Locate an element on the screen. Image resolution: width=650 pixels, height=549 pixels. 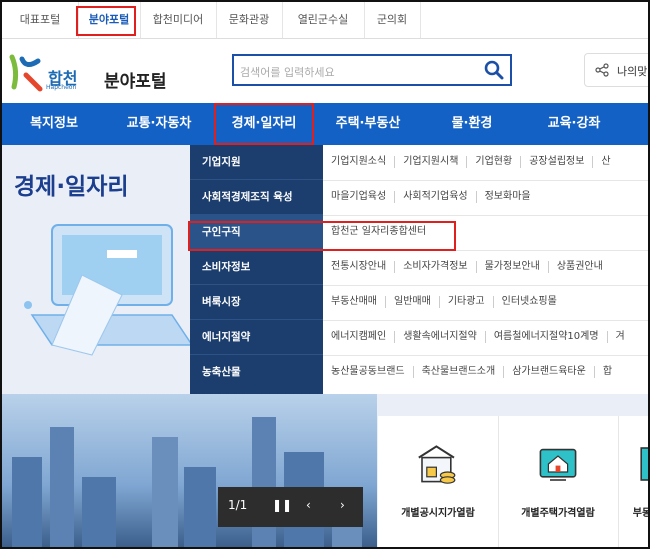
menu-row-energy-saving: 에너지캠페인 생활속에너지절약 여름철에너지절약10계명 겨 is located at coordinates (485, 338).